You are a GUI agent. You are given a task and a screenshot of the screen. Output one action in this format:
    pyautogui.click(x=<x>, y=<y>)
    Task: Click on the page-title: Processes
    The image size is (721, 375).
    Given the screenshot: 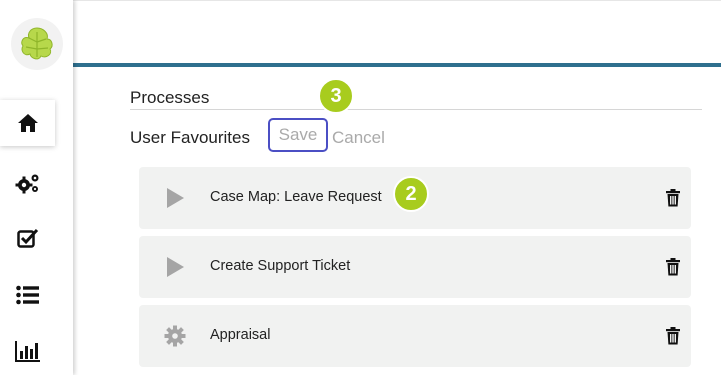 What is the action you would take?
    pyautogui.click(x=170, y=97)
    